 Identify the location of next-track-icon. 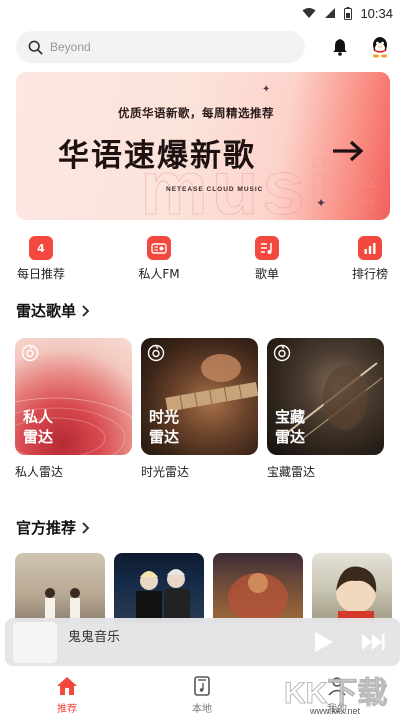
(373, 642).